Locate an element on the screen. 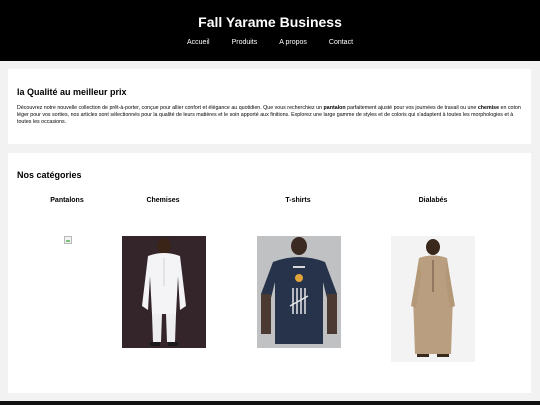 This screenshot has width=540, height=405. category-label-pantalons: Pantalons is located at coordinates (67, 200).